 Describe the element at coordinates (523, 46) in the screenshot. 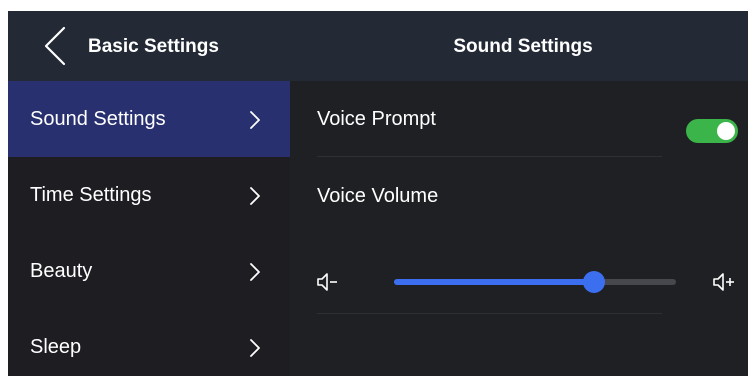

I see `page-title: Sound Settings` at that location.